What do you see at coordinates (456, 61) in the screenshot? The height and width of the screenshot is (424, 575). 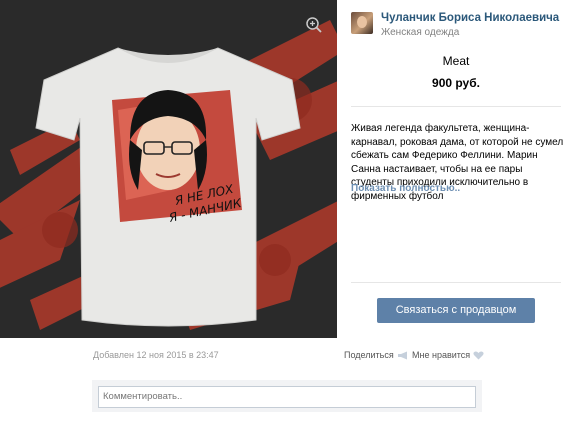 I see `product-title: Meat` at bounding box center [456, 61].